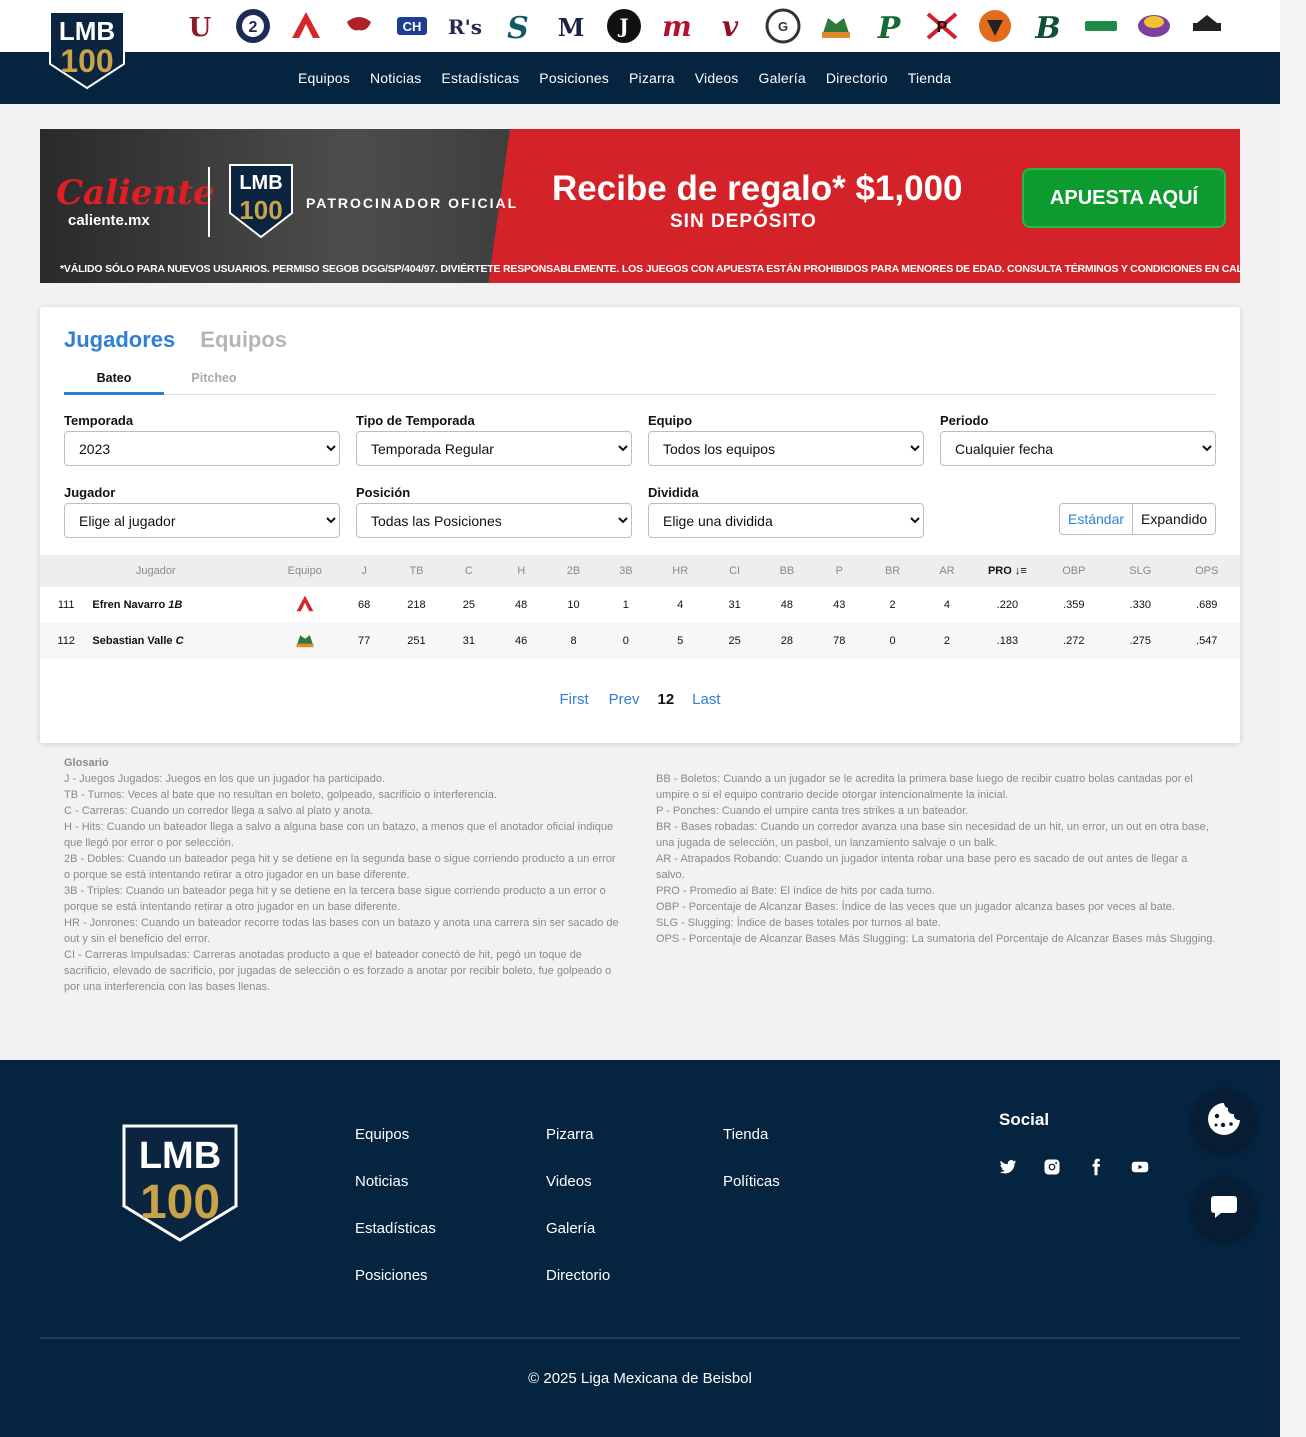 The image size is (1306, 1437). What do you see at coordinates (652, 78) in the screenshot?
I see `nav-pizarra: Pizarra` at bounding box center [652, 78].